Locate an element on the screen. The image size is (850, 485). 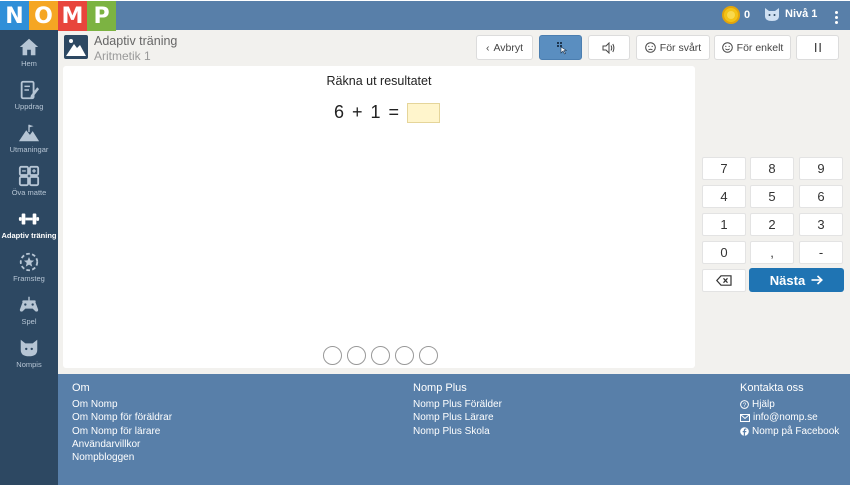
sidebar-item-adaptiv-traning: Adaptiv träning is located at coordinates (29, 225).